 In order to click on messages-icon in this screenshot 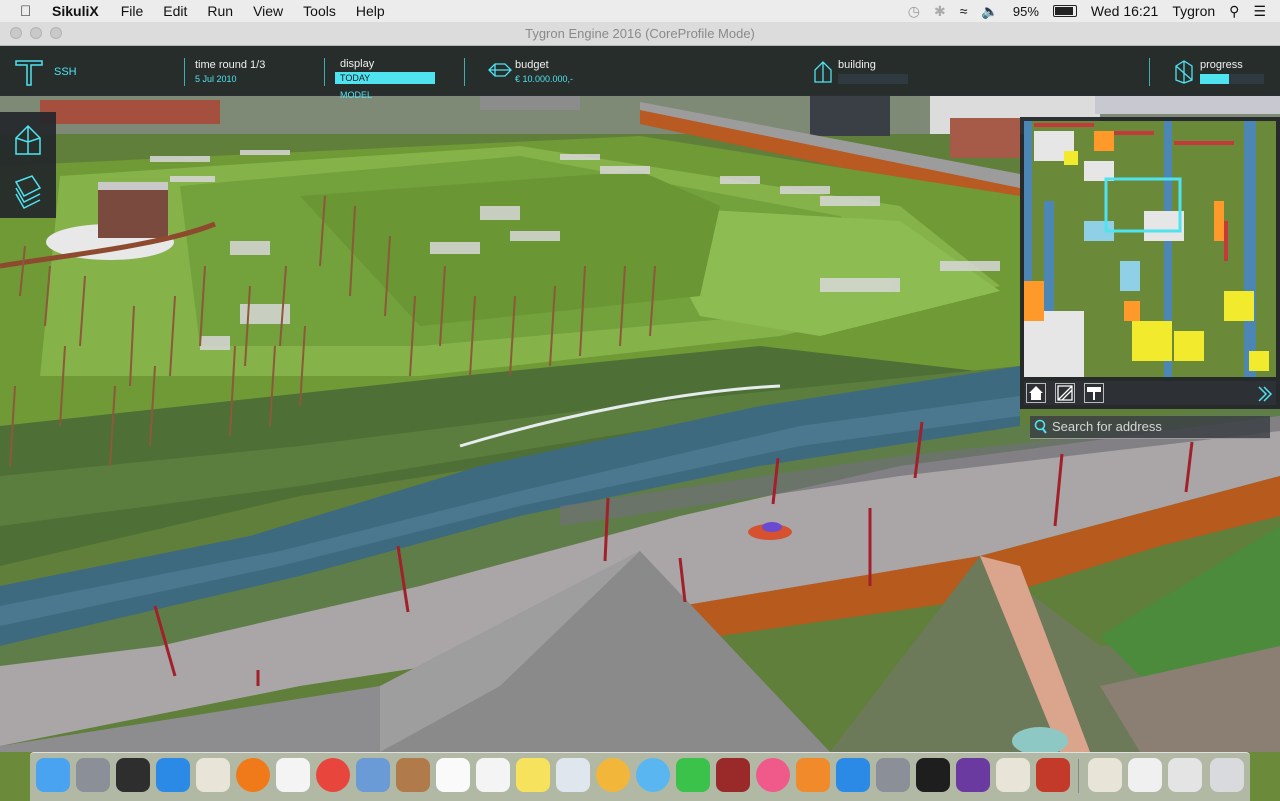, I will do `click(653, 775)`.